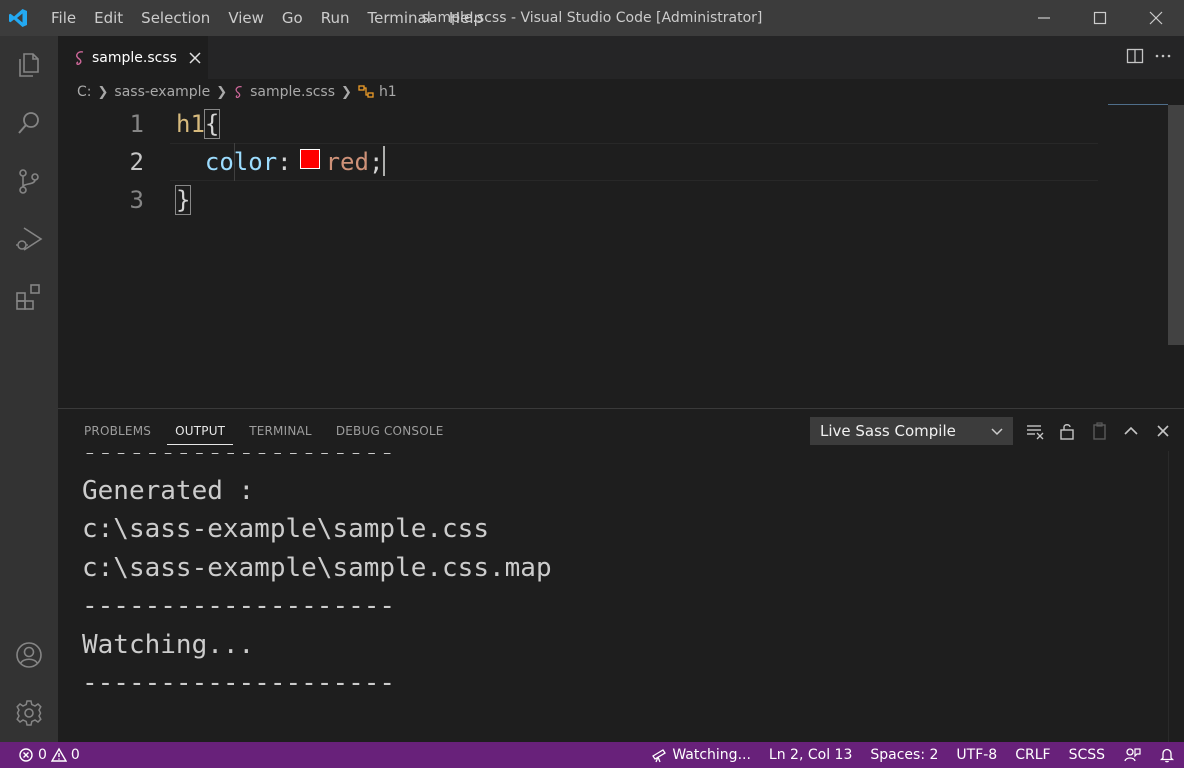 The image size is (1184, 768). What do you see at coordinates (84, 92) in the screenshot?
I see `breadcrumb-drive: C:` at bounding box center [84, 92].